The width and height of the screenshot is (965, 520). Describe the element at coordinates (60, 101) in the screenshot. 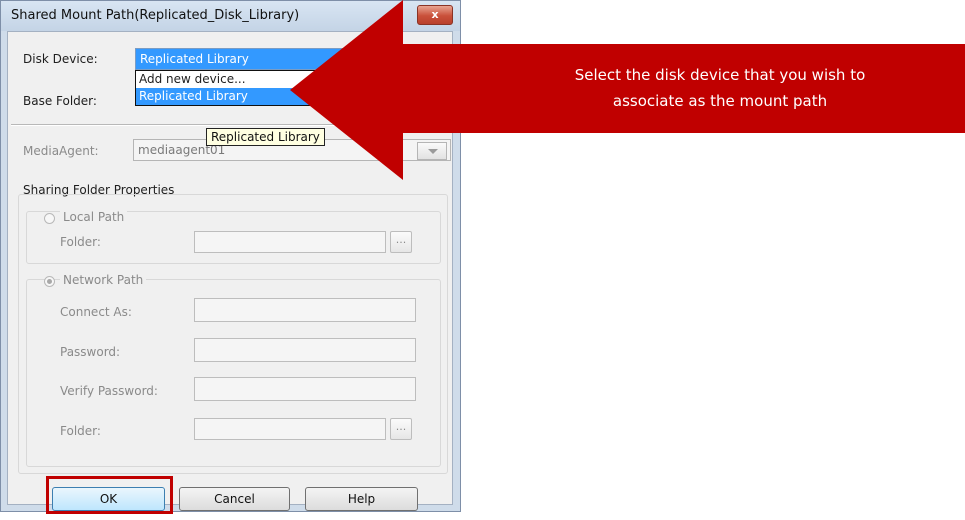

I see `base-folder-label: Base Folder:` at that location.